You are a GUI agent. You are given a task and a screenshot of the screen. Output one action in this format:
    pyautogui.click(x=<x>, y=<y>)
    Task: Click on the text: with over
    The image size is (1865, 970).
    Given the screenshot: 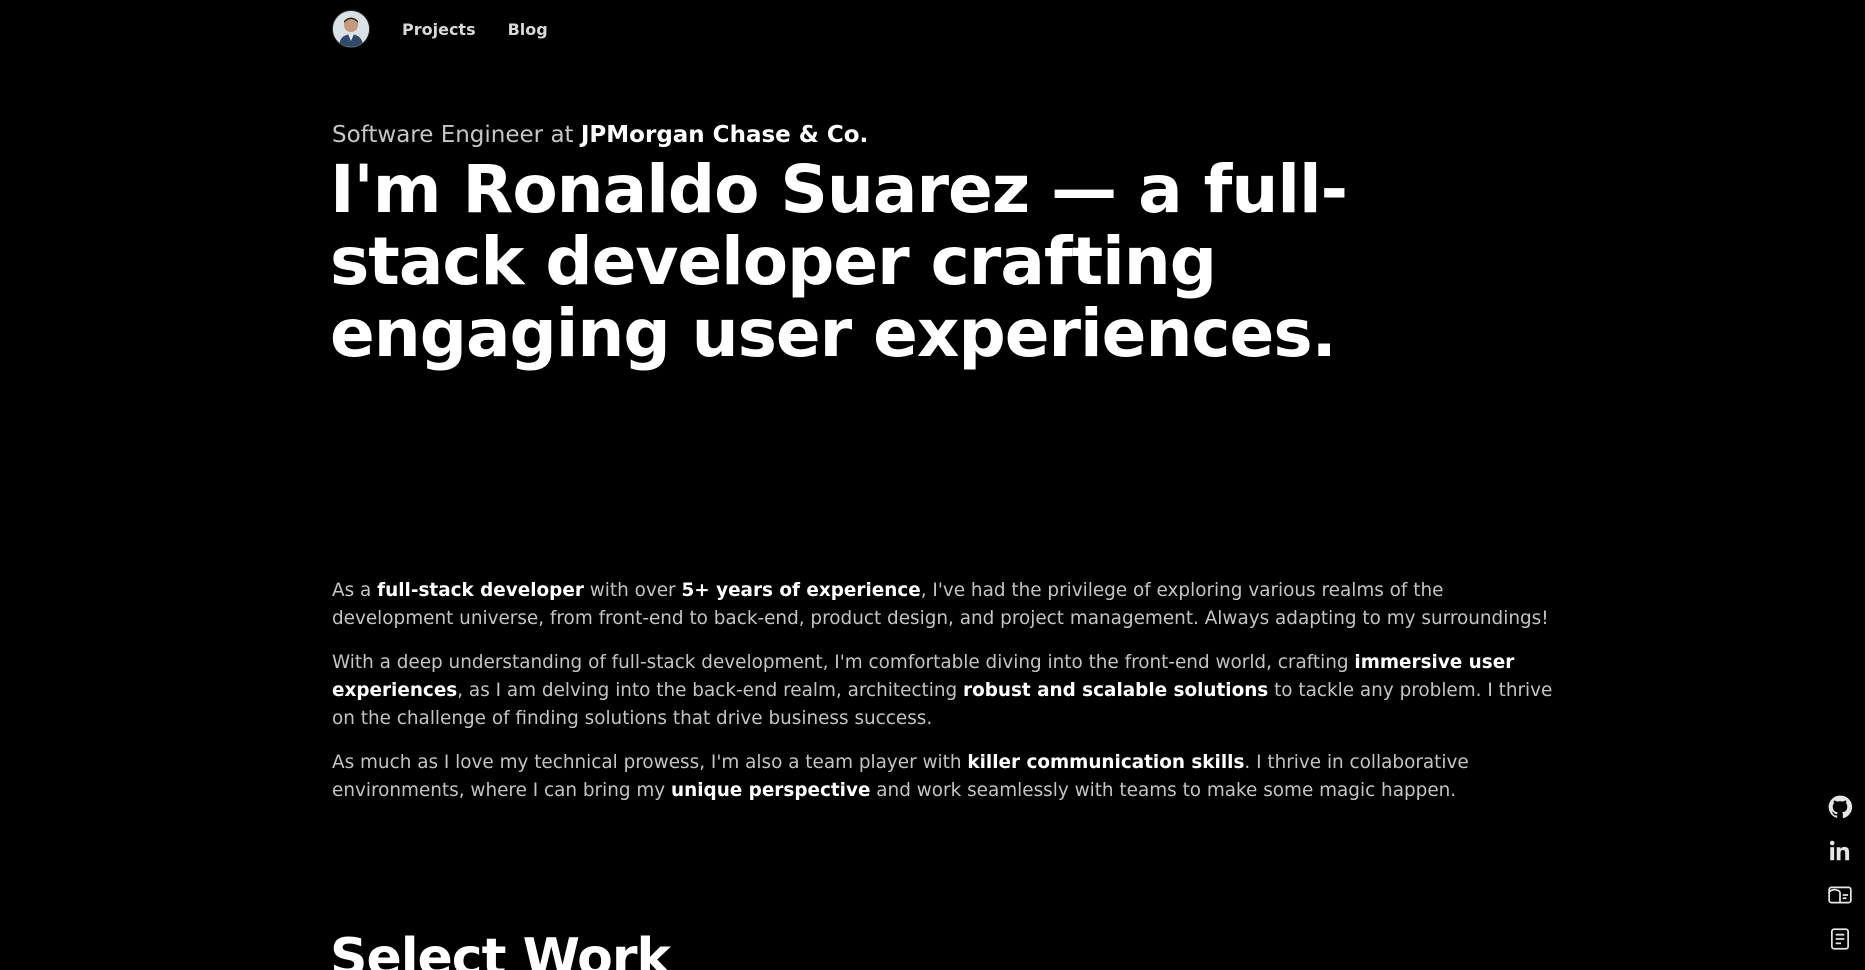 What is the action you would take?
    pyautogui.click(x=632, y=590)
    